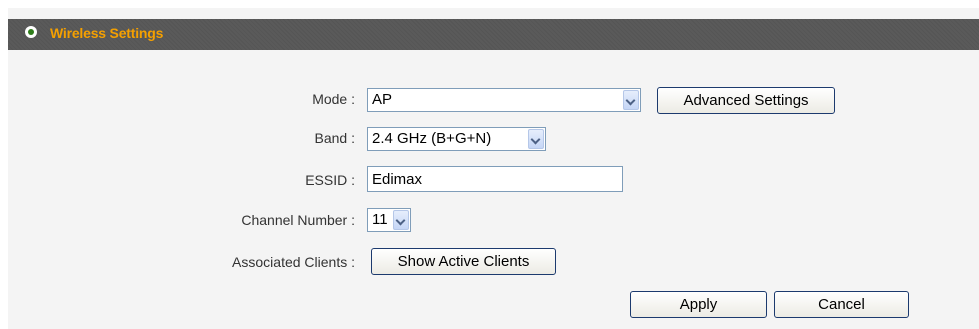  What do you see at coordinates (298, 220) in the screenshot?
I see `channel-label: Channel Number :` at bounding box center [298, 220].